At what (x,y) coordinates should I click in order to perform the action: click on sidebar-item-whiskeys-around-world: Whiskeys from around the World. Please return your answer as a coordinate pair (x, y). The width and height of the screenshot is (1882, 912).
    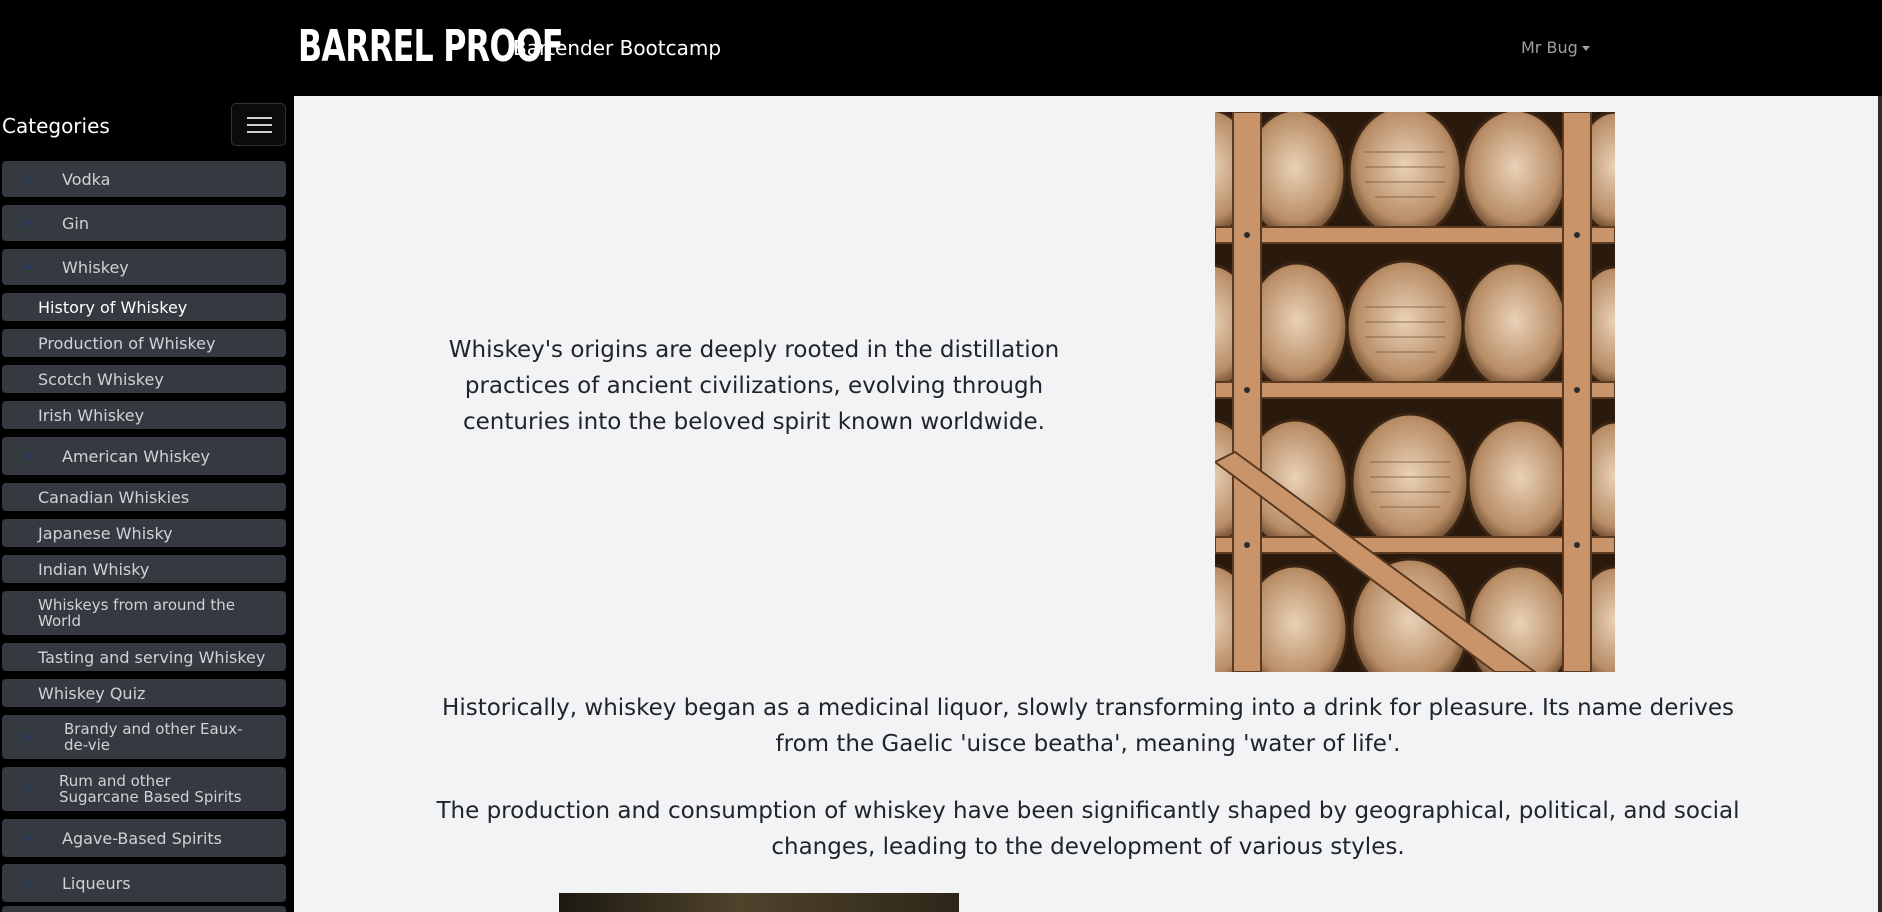
    Looking at the image, I should click on (144, 613).